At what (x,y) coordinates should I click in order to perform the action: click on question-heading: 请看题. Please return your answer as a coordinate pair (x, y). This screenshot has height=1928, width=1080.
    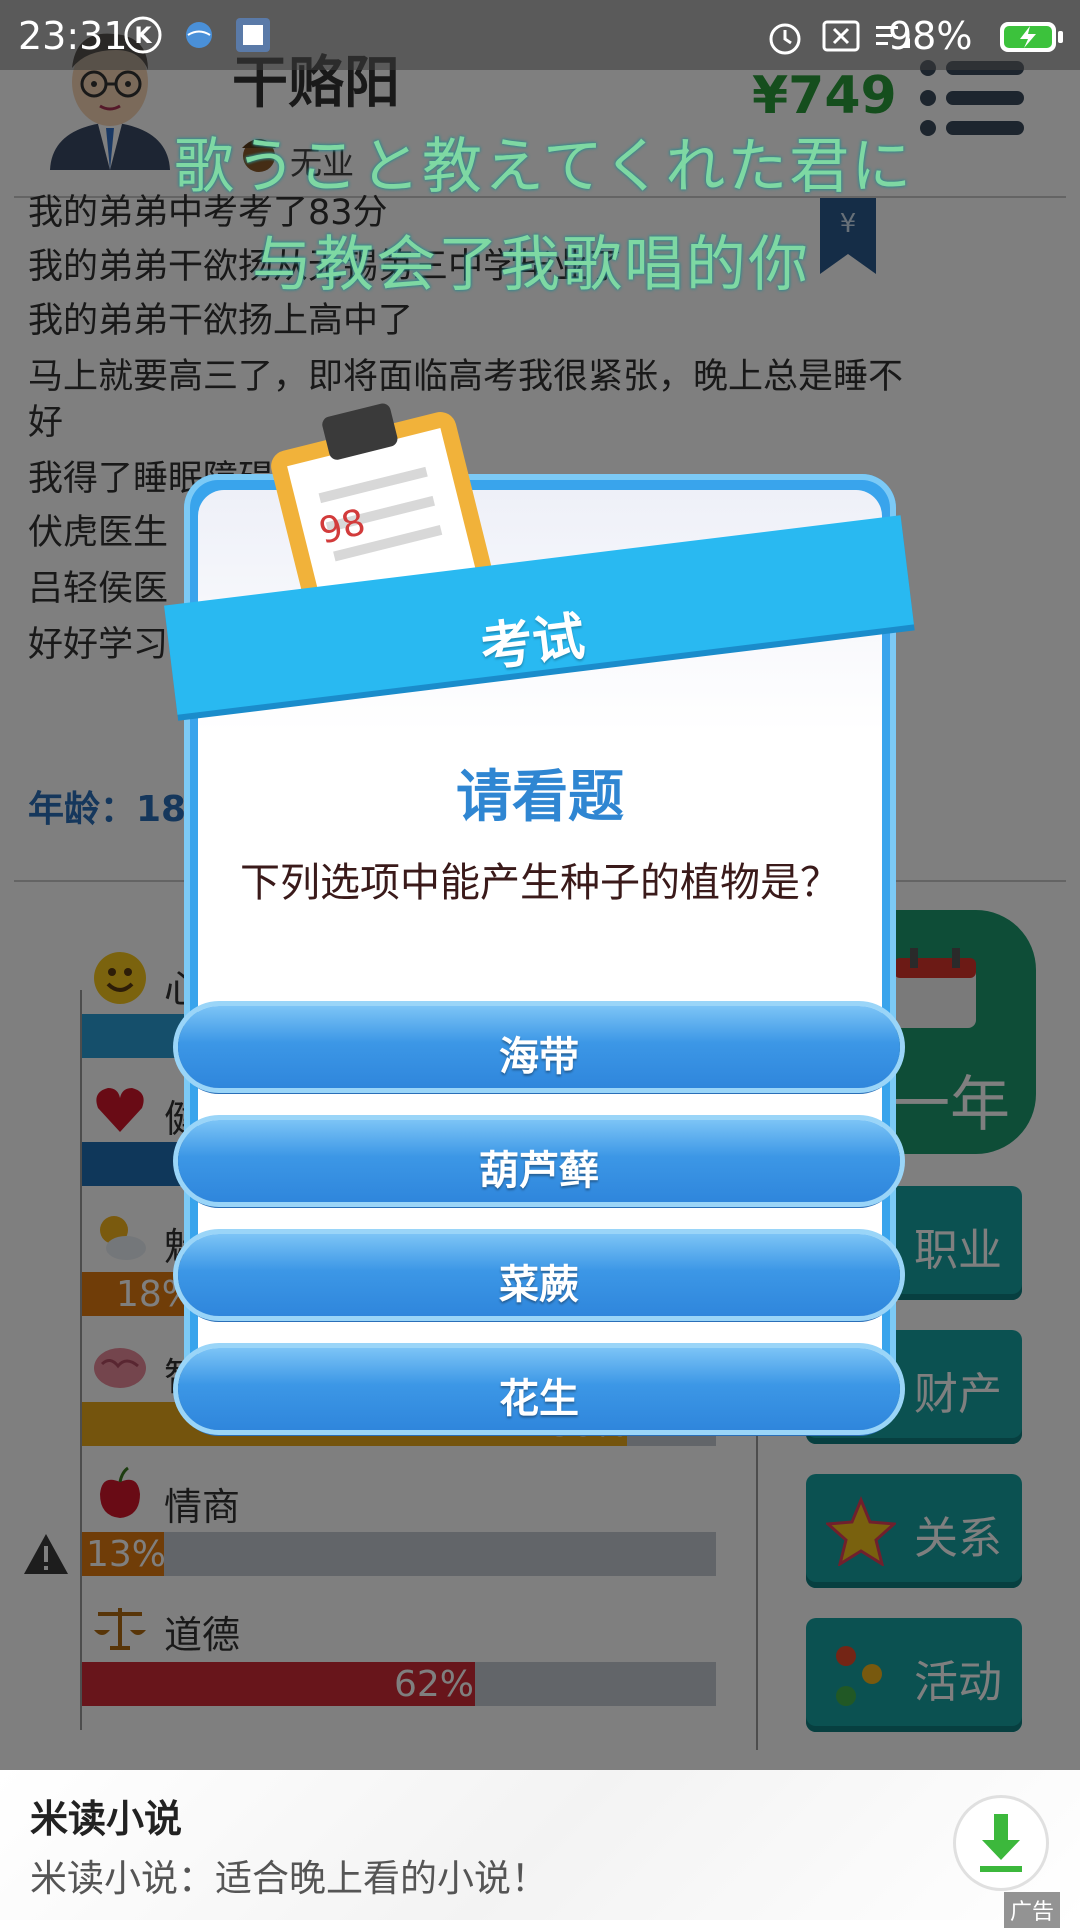
    Looking at the image, I should click on (540, 797).